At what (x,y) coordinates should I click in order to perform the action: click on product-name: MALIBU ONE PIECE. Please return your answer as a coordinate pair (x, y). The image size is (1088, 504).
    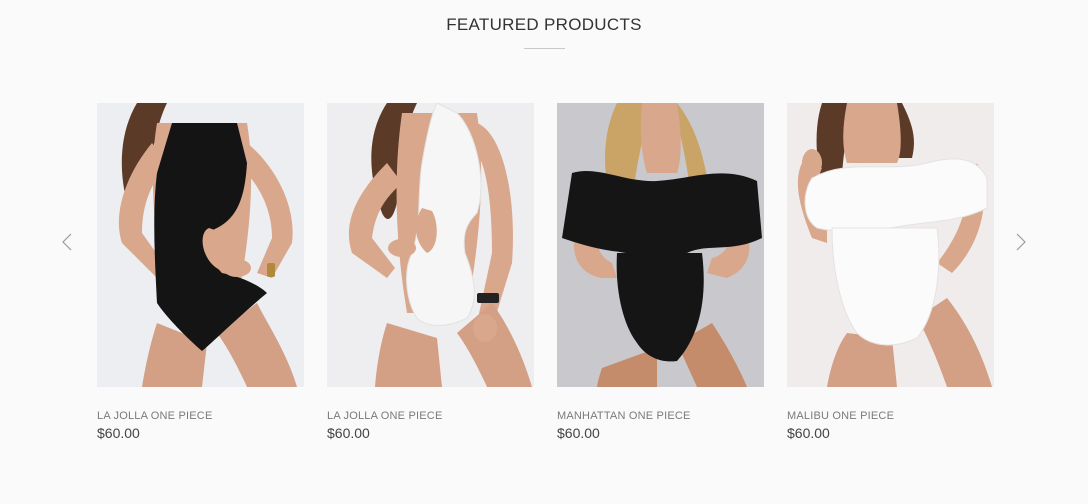
    Looking at the image, I should click on (890, 416).